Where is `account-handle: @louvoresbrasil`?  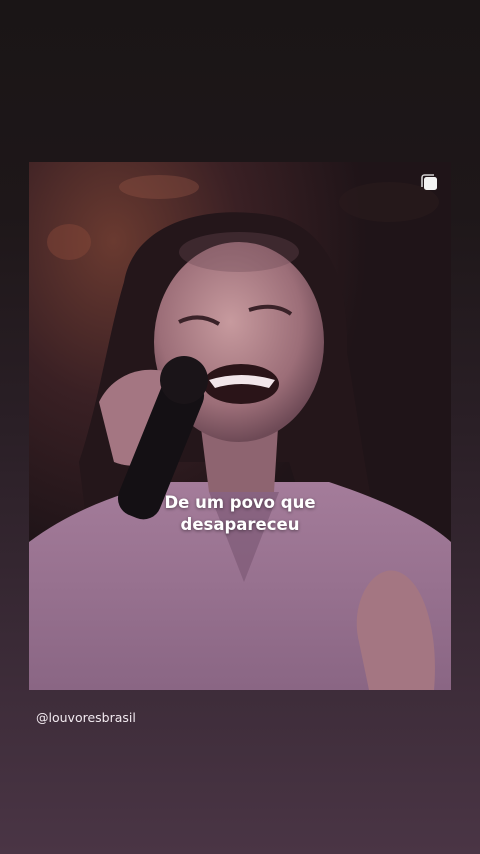 account-handle: @louvoresbrasil is located at coordinates (86, 717).